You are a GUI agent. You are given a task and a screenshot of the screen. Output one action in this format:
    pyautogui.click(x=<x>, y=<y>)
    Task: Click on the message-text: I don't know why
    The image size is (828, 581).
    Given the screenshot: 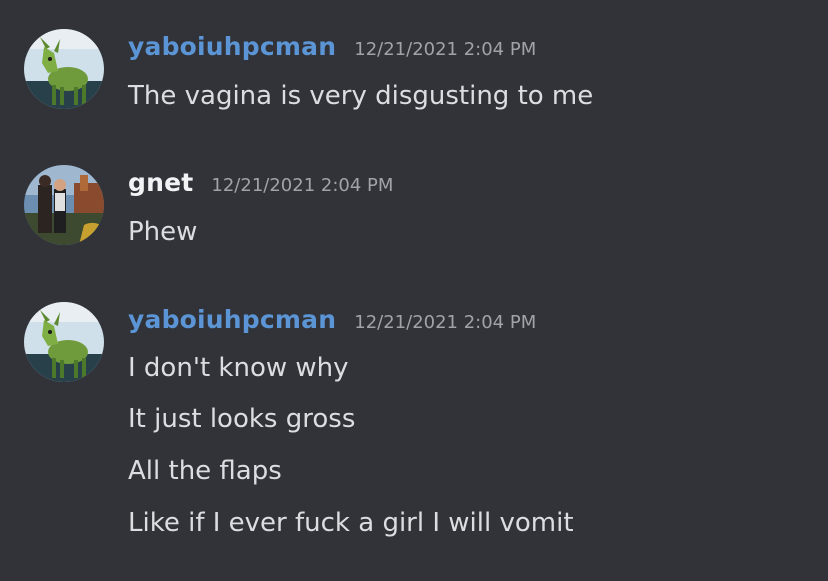 What is the action you would take?
    pyautogui.click(x=238, y=368)
    